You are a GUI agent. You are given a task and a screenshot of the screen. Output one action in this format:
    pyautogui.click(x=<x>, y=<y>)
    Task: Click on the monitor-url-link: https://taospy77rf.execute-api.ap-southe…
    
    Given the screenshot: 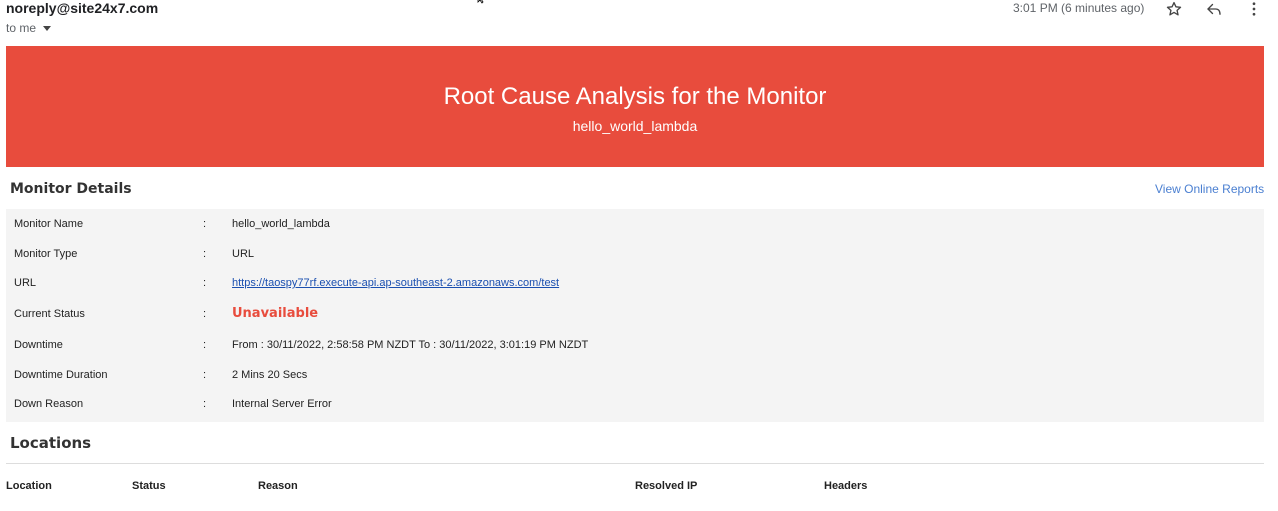 What is the action you would take?
    pyautogui.click(x=395, y=283)
    